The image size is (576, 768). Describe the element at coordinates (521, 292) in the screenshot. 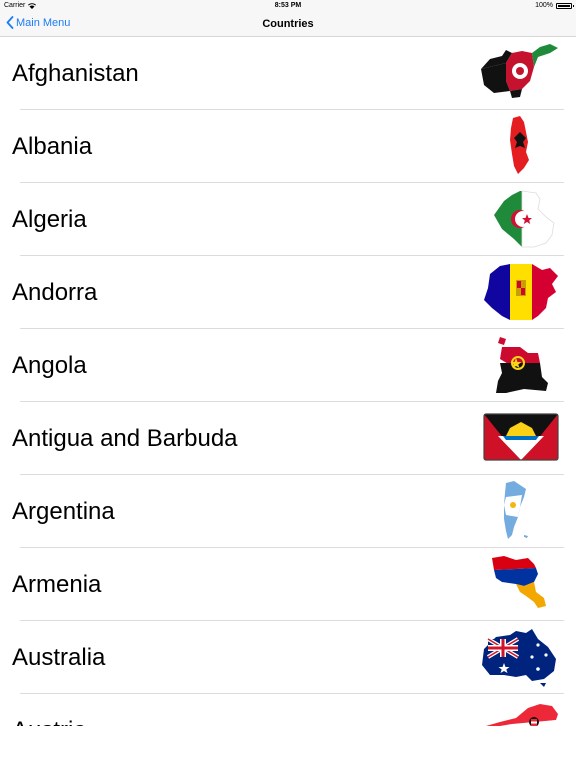

I see `andorra-flag-map-icon` at that location.